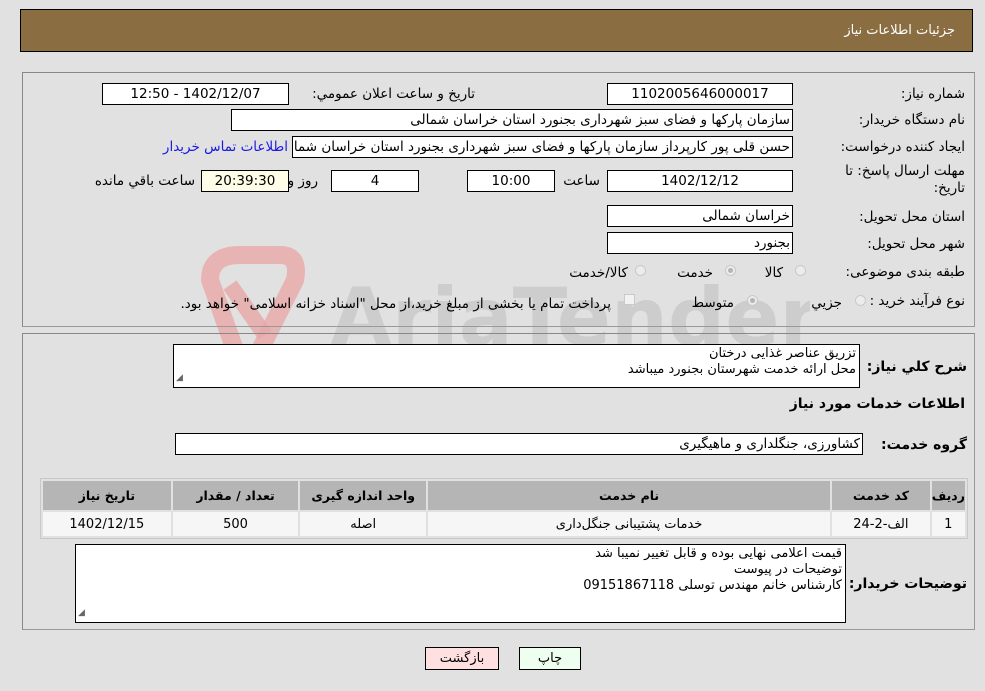 The width and height of the screenshot is (985, 691). Describe the element at coordinates (881, 524) in the screenshot. I see `cell-service-code: الف-2-24` at that location.